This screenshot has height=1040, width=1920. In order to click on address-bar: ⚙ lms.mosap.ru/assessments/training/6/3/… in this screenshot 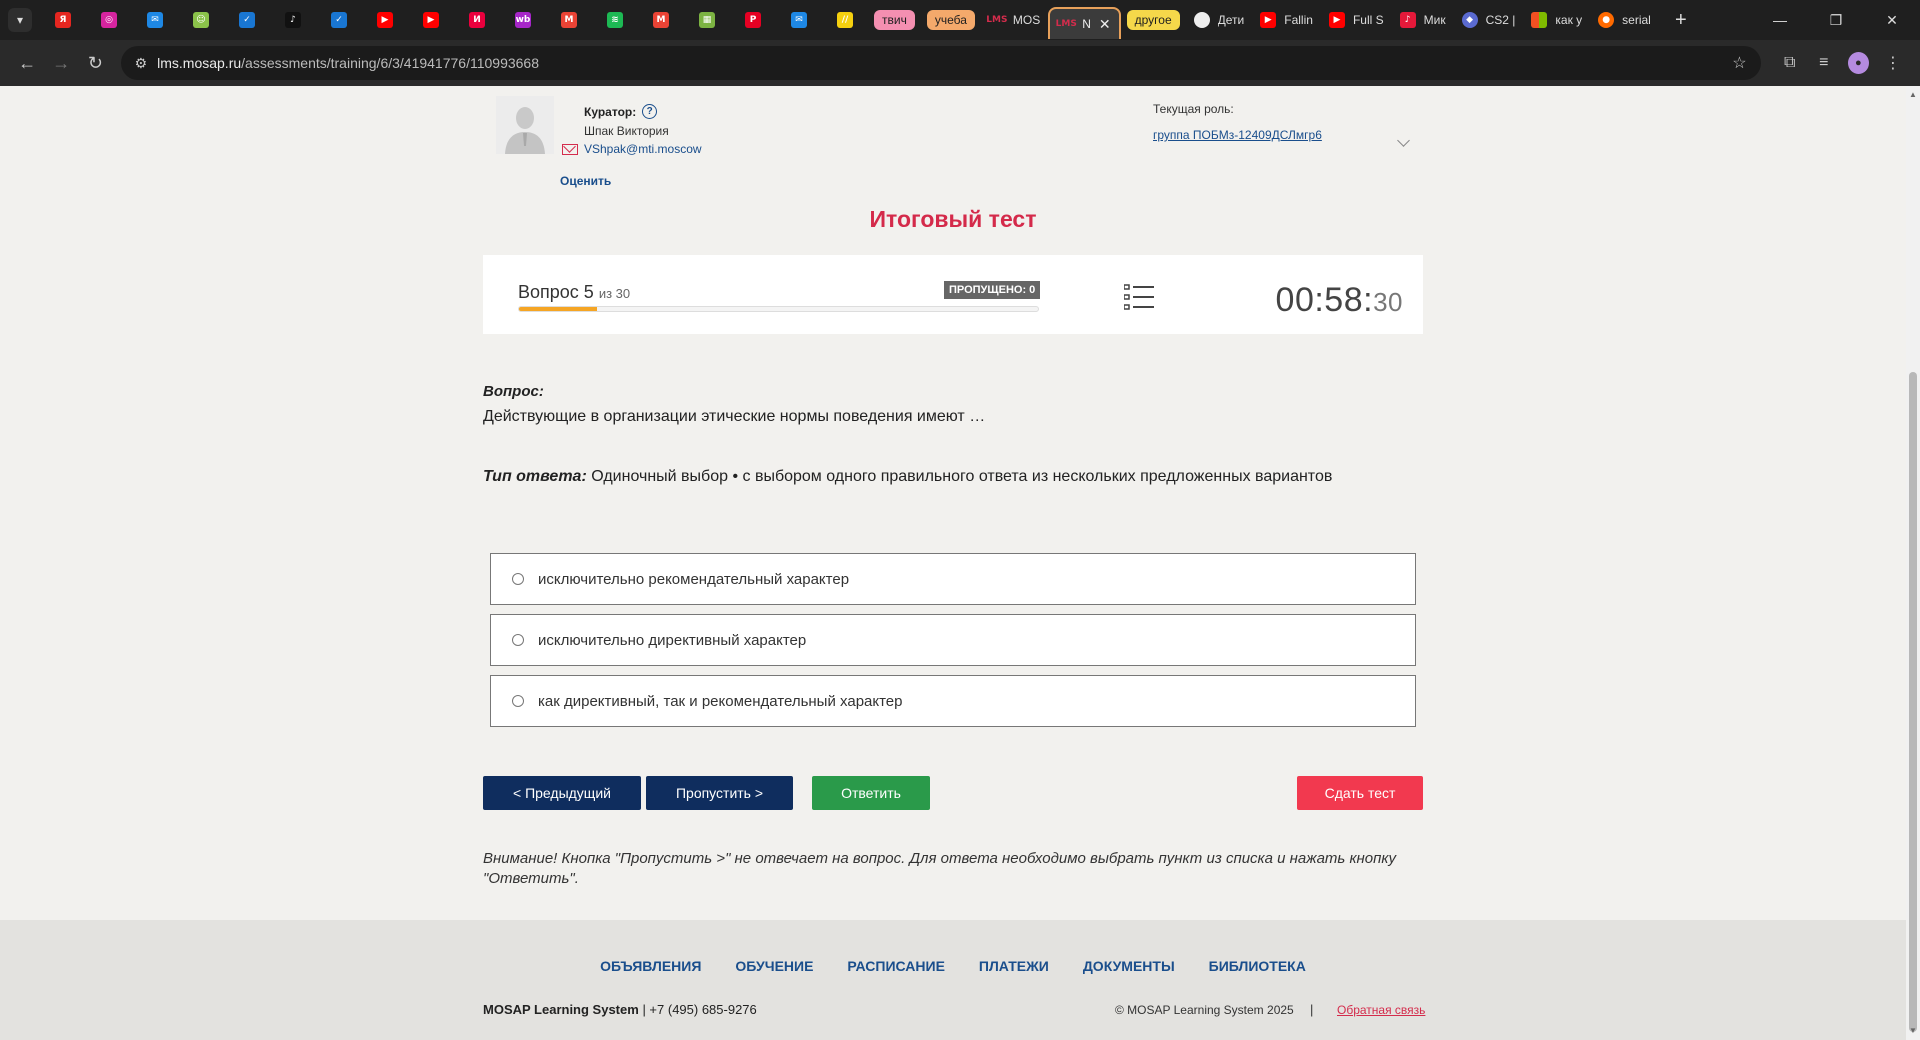, I will do `click(940, 63)`.